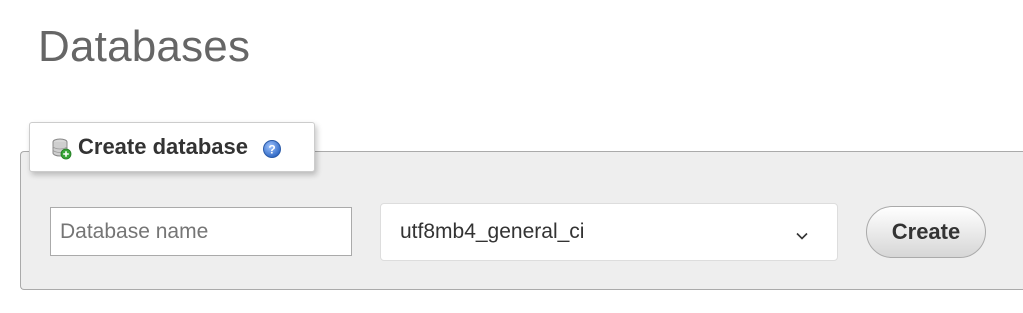  What do you see at coordinates (163, 146) in the screenshot?
I see `create-database-label: Create database` at bounding box center [163, 146].